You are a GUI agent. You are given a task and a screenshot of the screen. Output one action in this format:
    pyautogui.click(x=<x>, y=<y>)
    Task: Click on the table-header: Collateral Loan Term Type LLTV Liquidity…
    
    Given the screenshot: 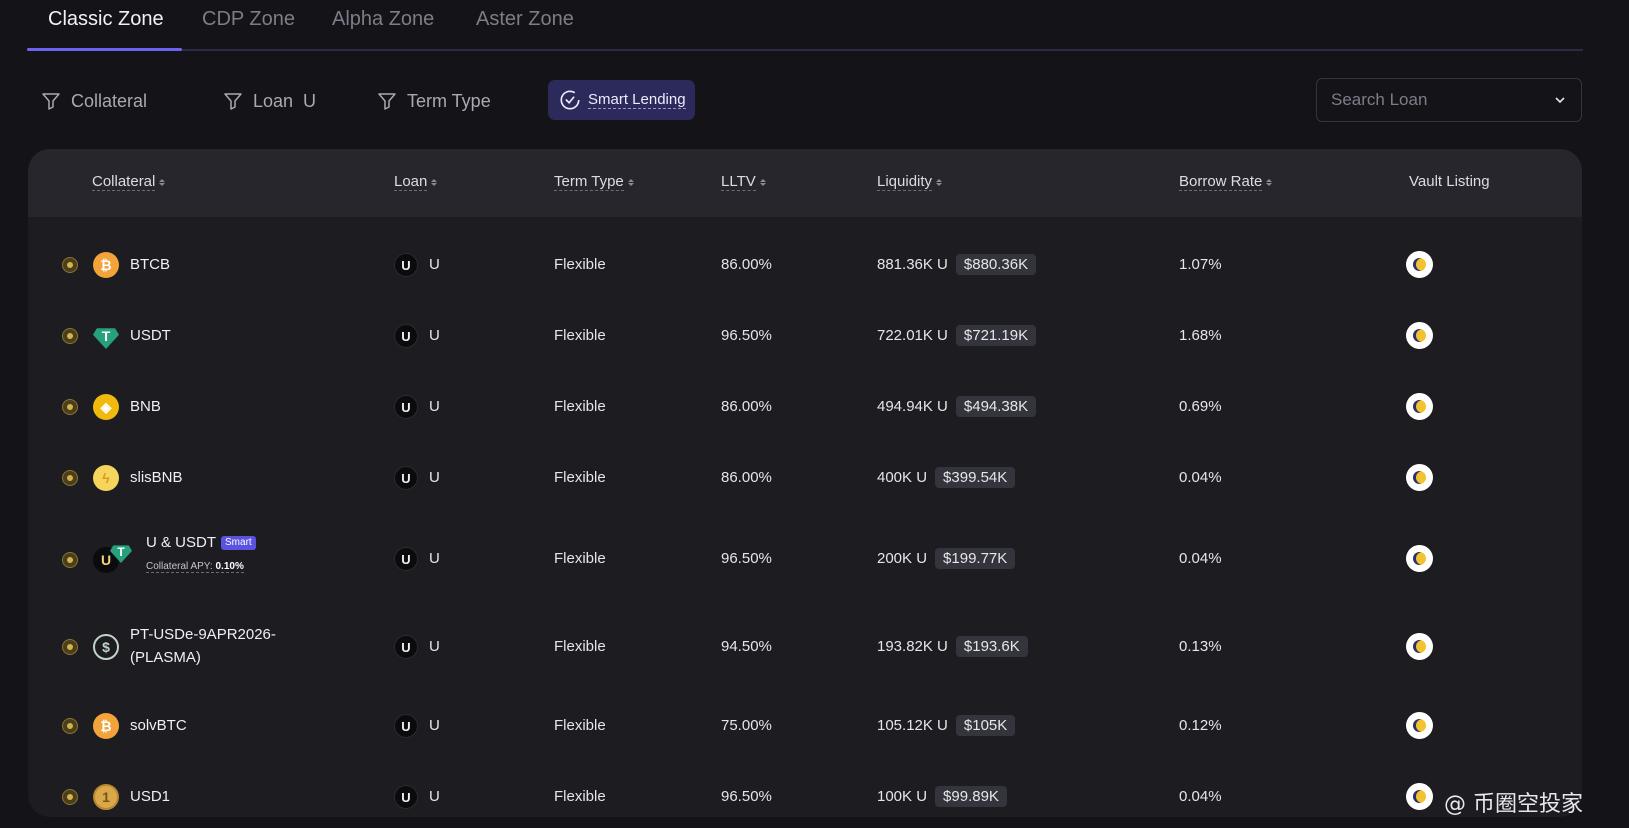 What is the action you would take?
    pyautogui.click(x=805, y=183)
    